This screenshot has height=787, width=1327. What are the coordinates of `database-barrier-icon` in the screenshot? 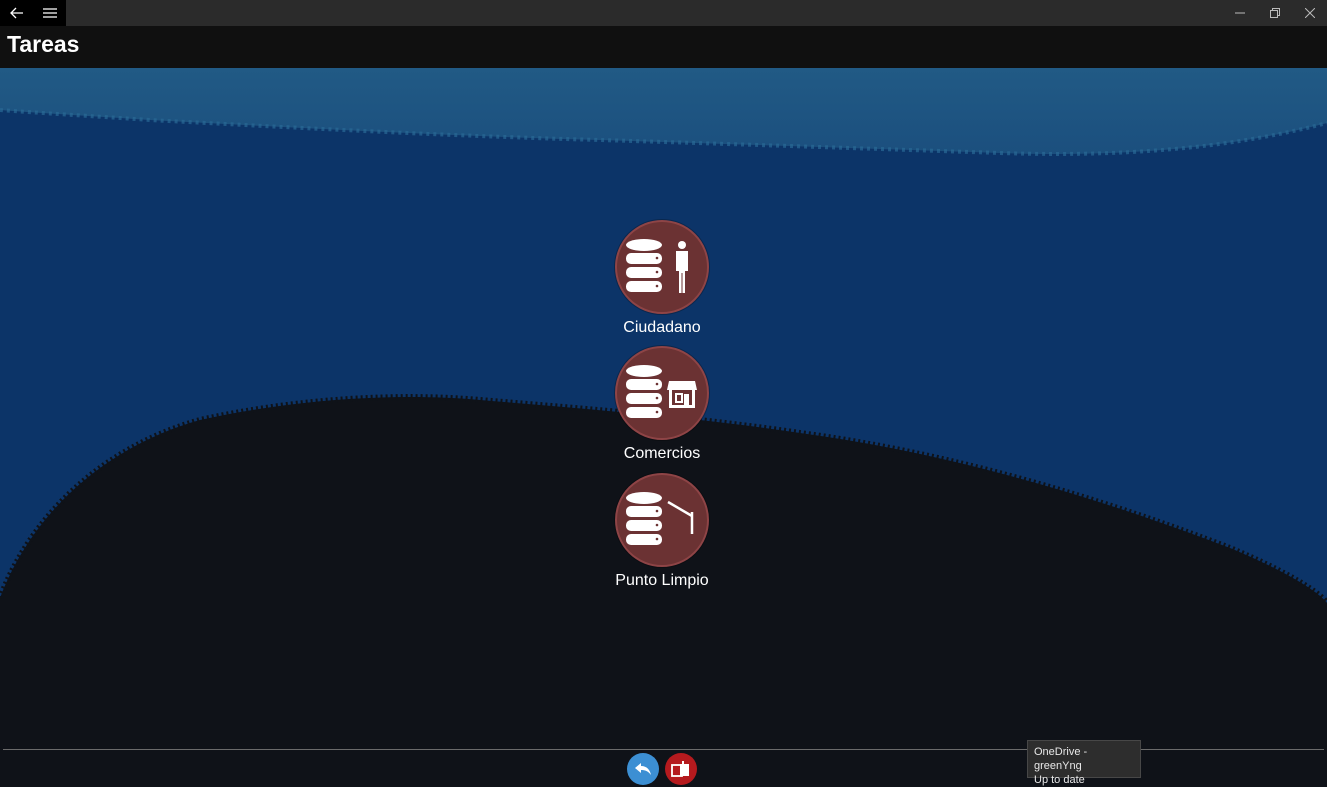 It's located at (660, 518).